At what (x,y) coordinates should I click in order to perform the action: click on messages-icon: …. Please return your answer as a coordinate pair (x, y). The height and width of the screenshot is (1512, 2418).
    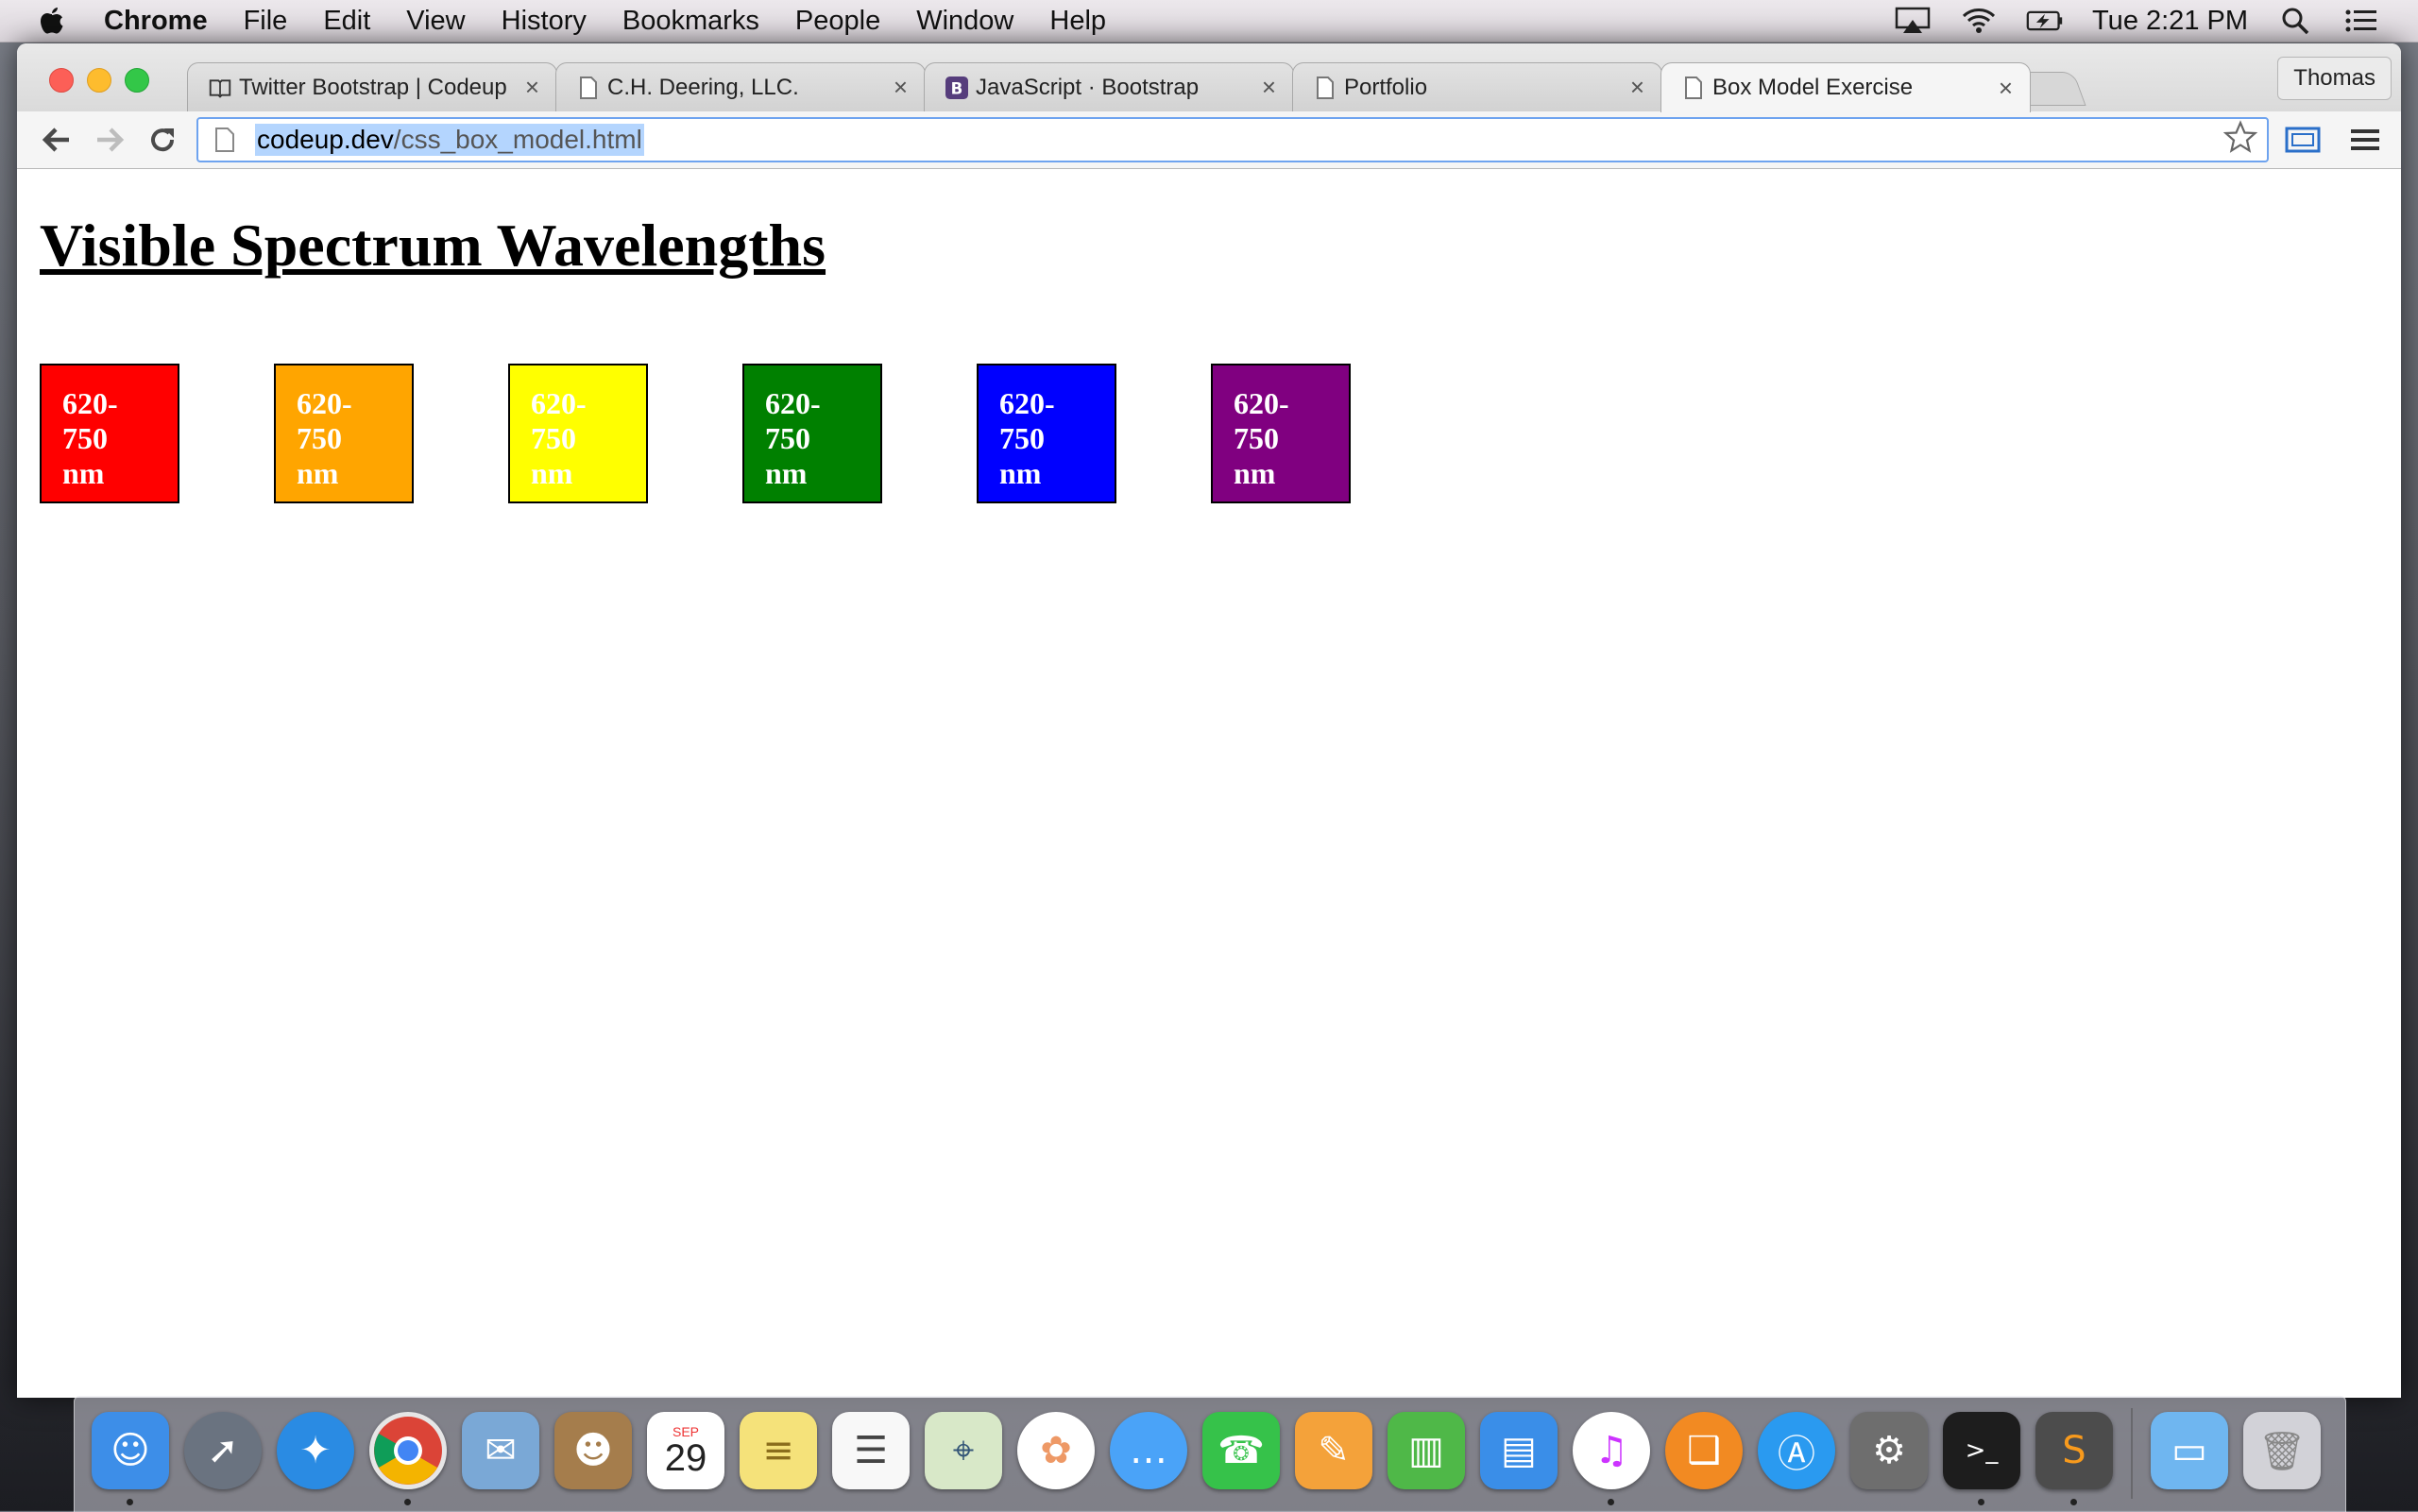
    Looking at the image, I should click on (1148, 1450).